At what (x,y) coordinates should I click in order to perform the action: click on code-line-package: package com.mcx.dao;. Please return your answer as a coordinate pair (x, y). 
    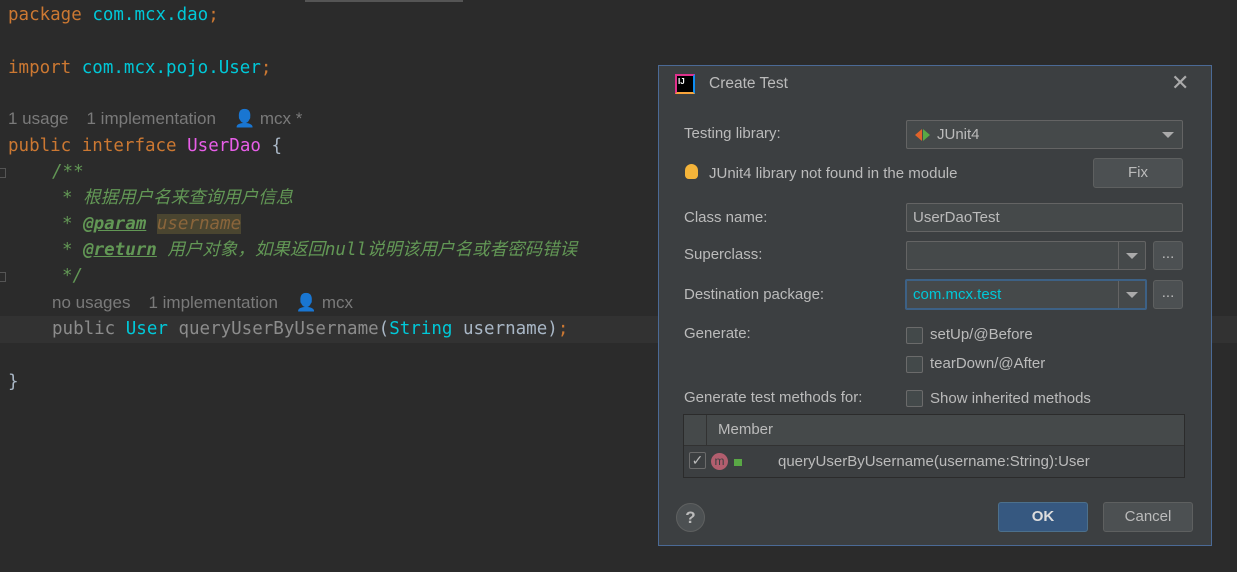
    Looking at the image, I should click on (113, 15).